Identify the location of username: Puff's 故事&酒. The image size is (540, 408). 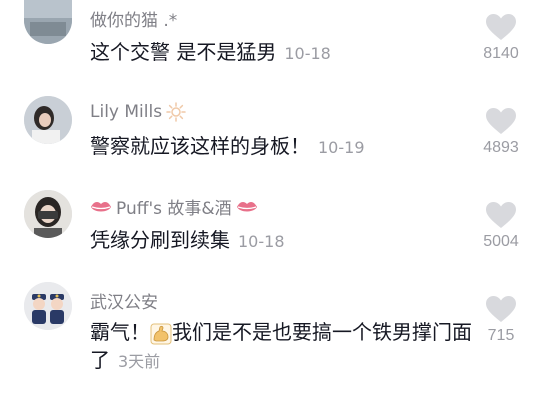
(174, 206).